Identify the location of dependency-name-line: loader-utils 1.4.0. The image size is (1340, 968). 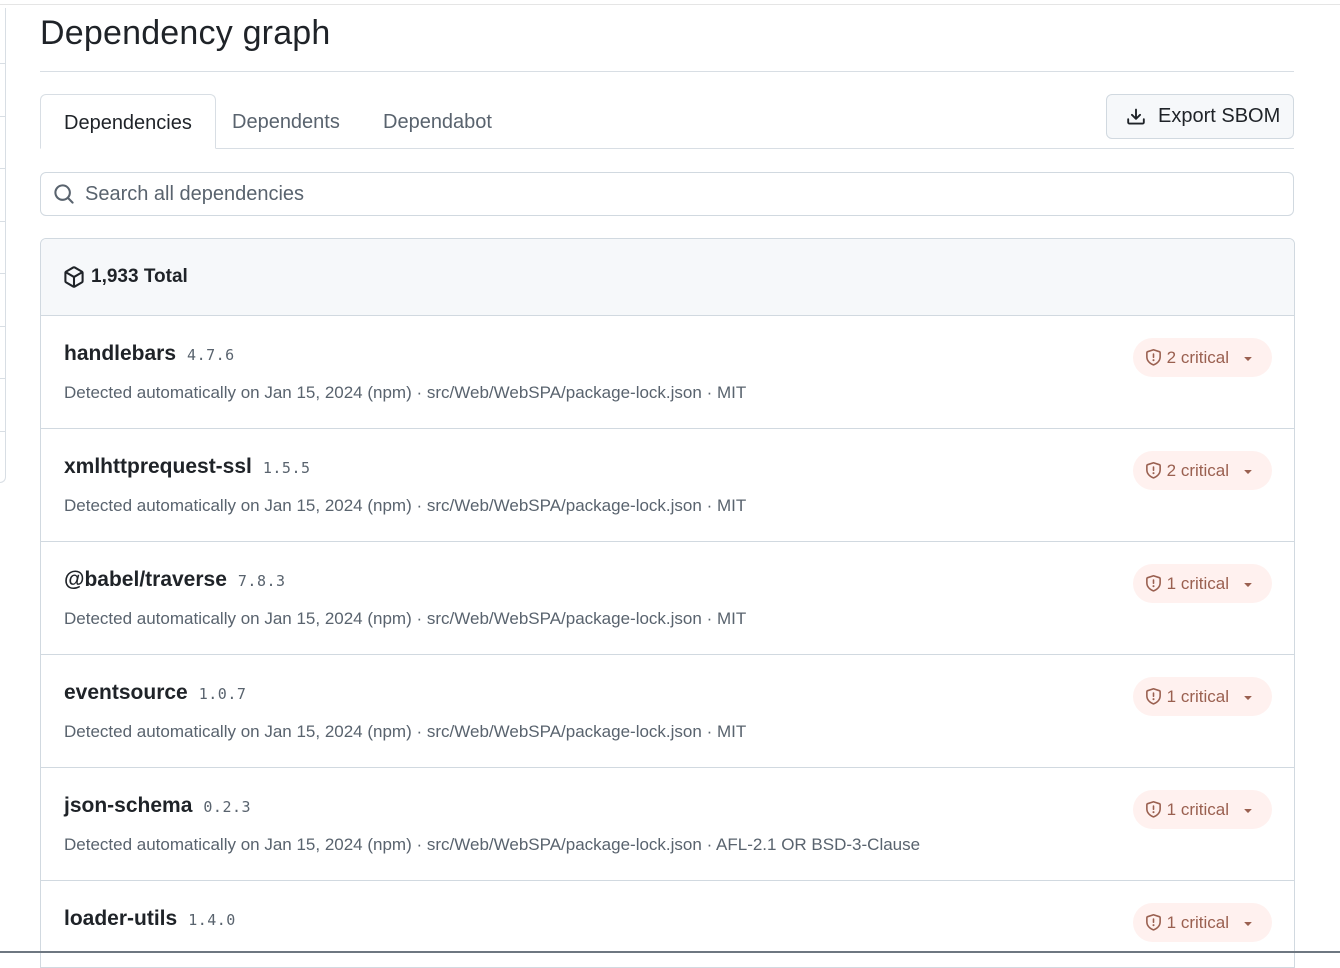
(150, 919).